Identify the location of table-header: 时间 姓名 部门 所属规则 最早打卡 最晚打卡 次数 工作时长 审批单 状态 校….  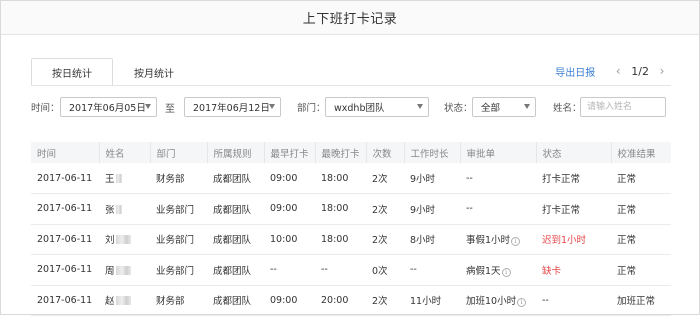
(351, 152).